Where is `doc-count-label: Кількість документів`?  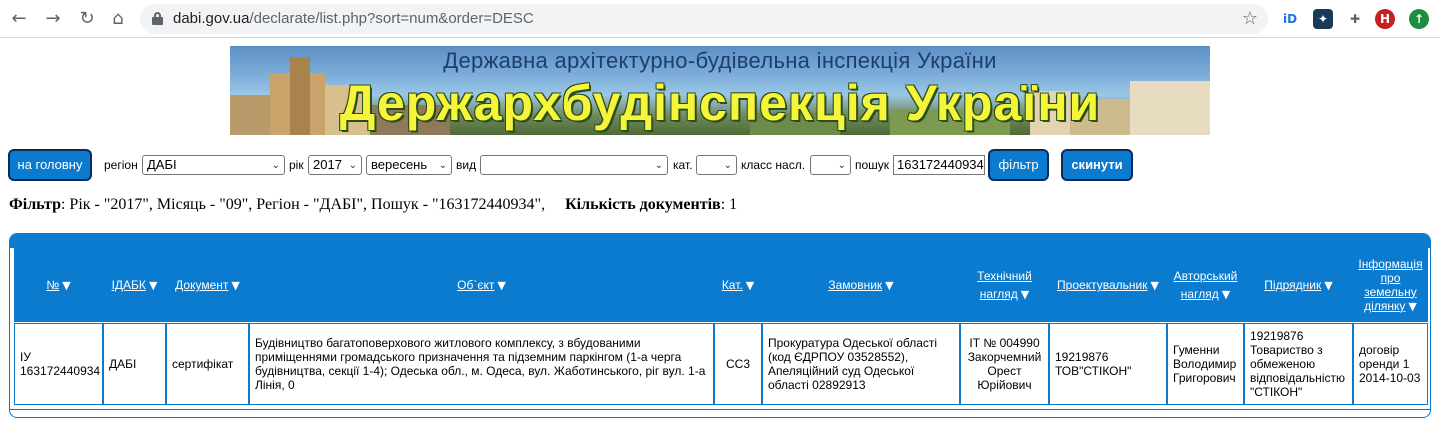
doc-count-label: Кількість документів is located at coordinates (643, 204).